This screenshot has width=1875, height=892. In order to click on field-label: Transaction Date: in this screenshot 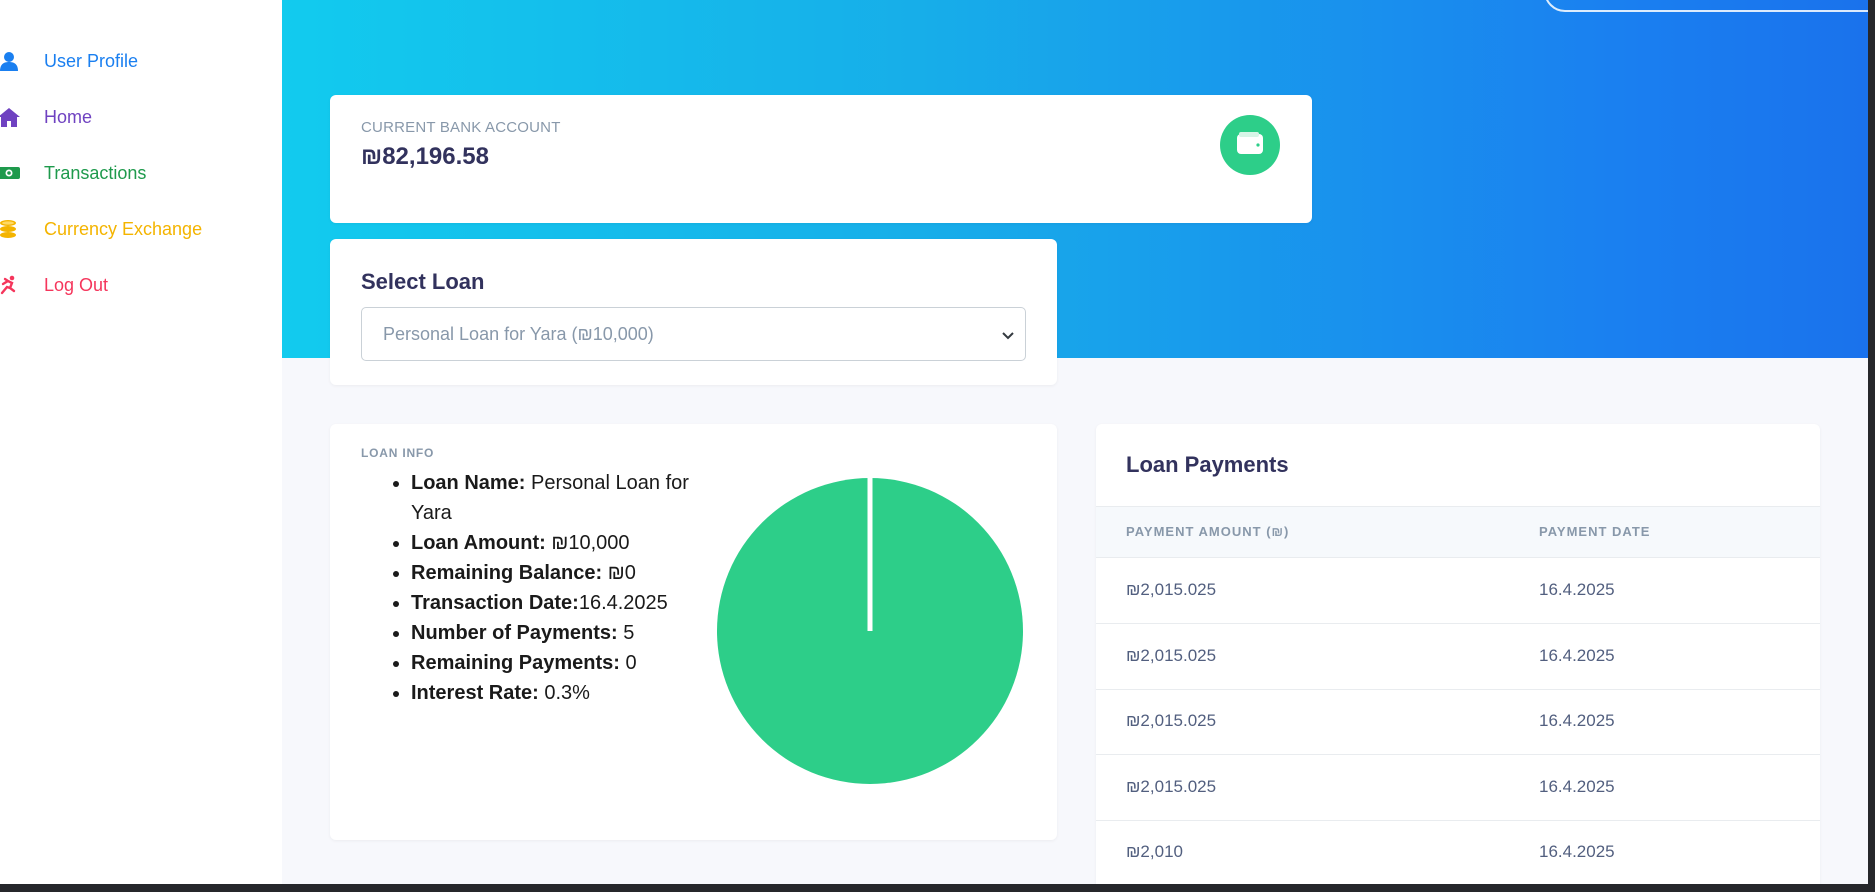, I will do `click(495, 603)`.